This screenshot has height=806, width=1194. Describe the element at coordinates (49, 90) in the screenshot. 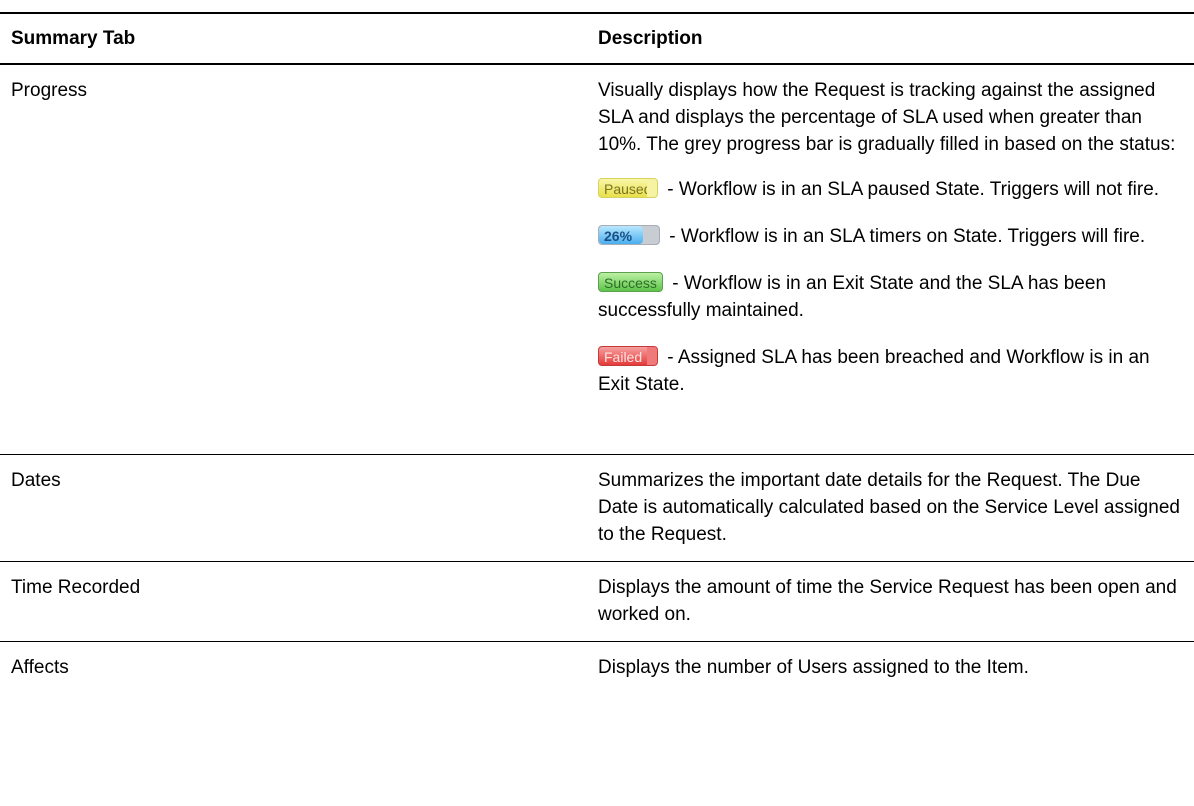

I see `row-label-progress: Progress` at that location.